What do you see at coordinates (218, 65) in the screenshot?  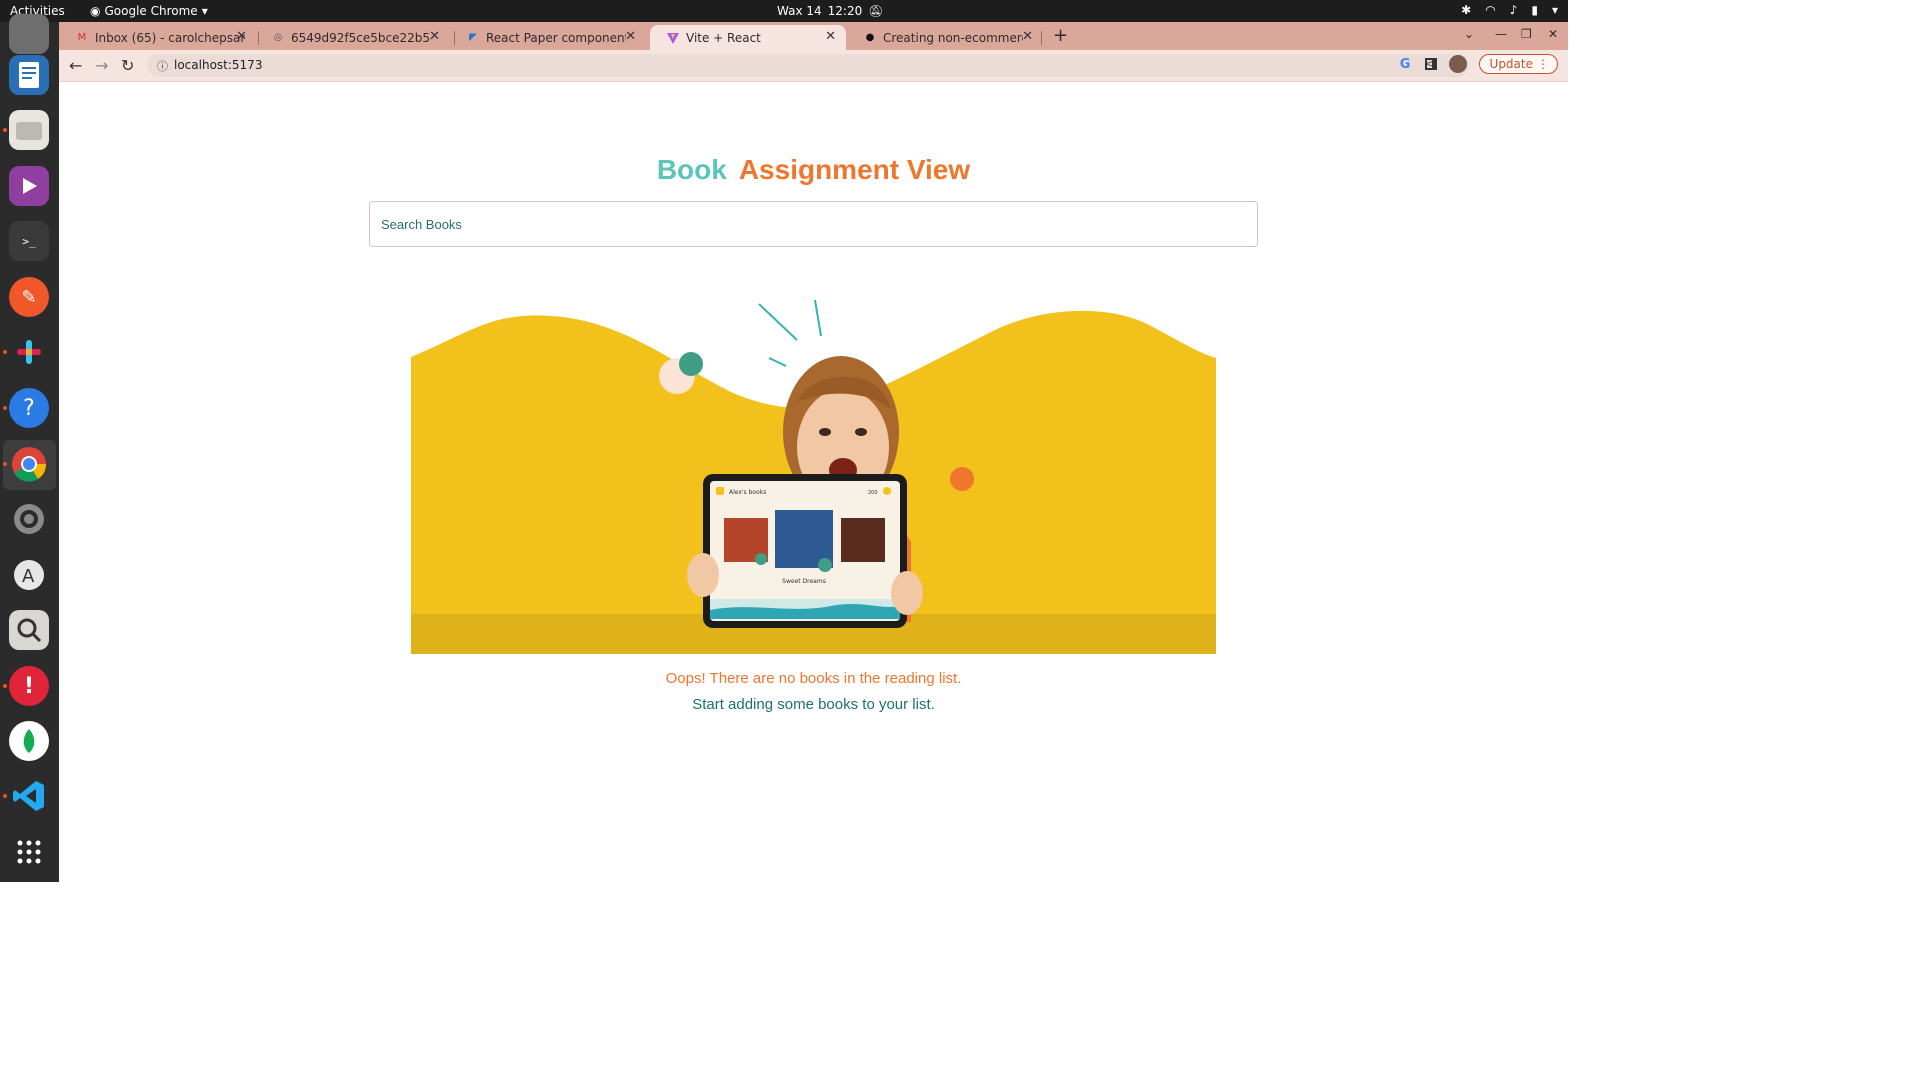 I see `url-text: localhost:5173` at bounding box center [218, 65].